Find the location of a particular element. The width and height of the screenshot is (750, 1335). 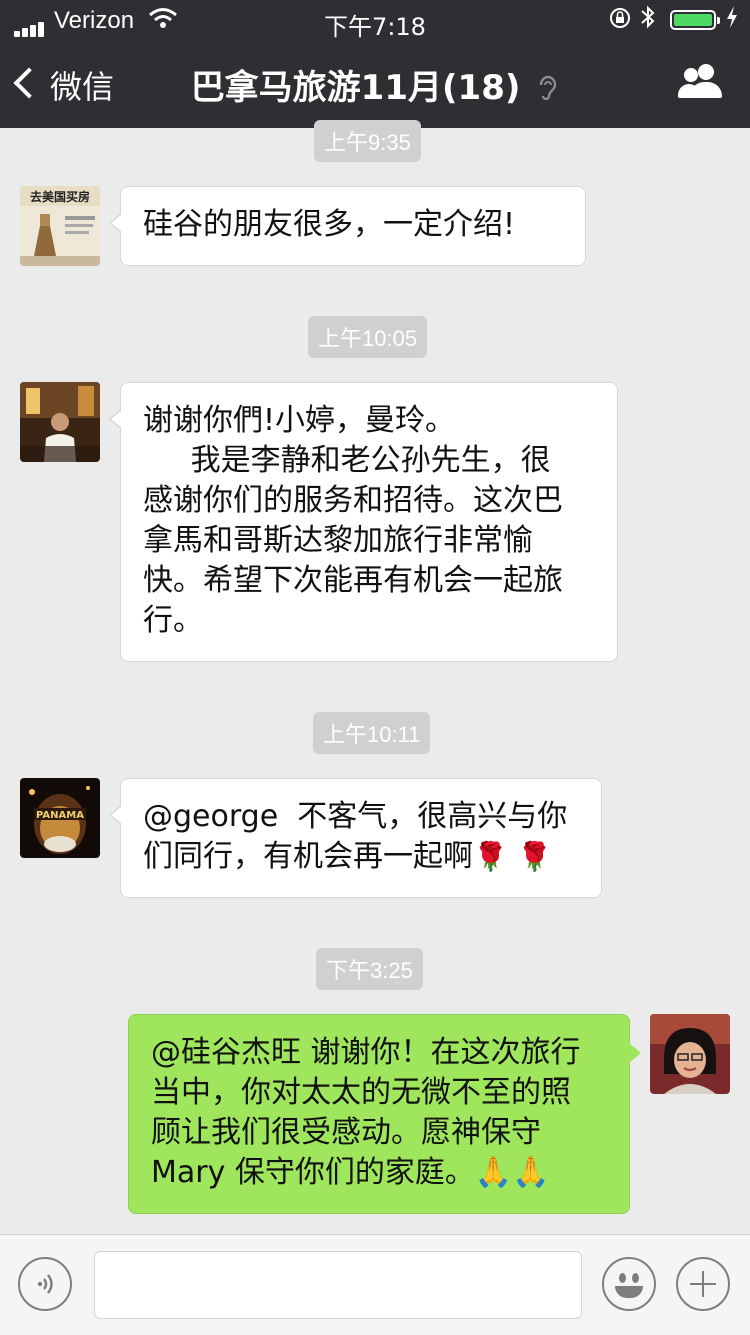

avatar: 去美国买房 is located at coordinates (60, 226).